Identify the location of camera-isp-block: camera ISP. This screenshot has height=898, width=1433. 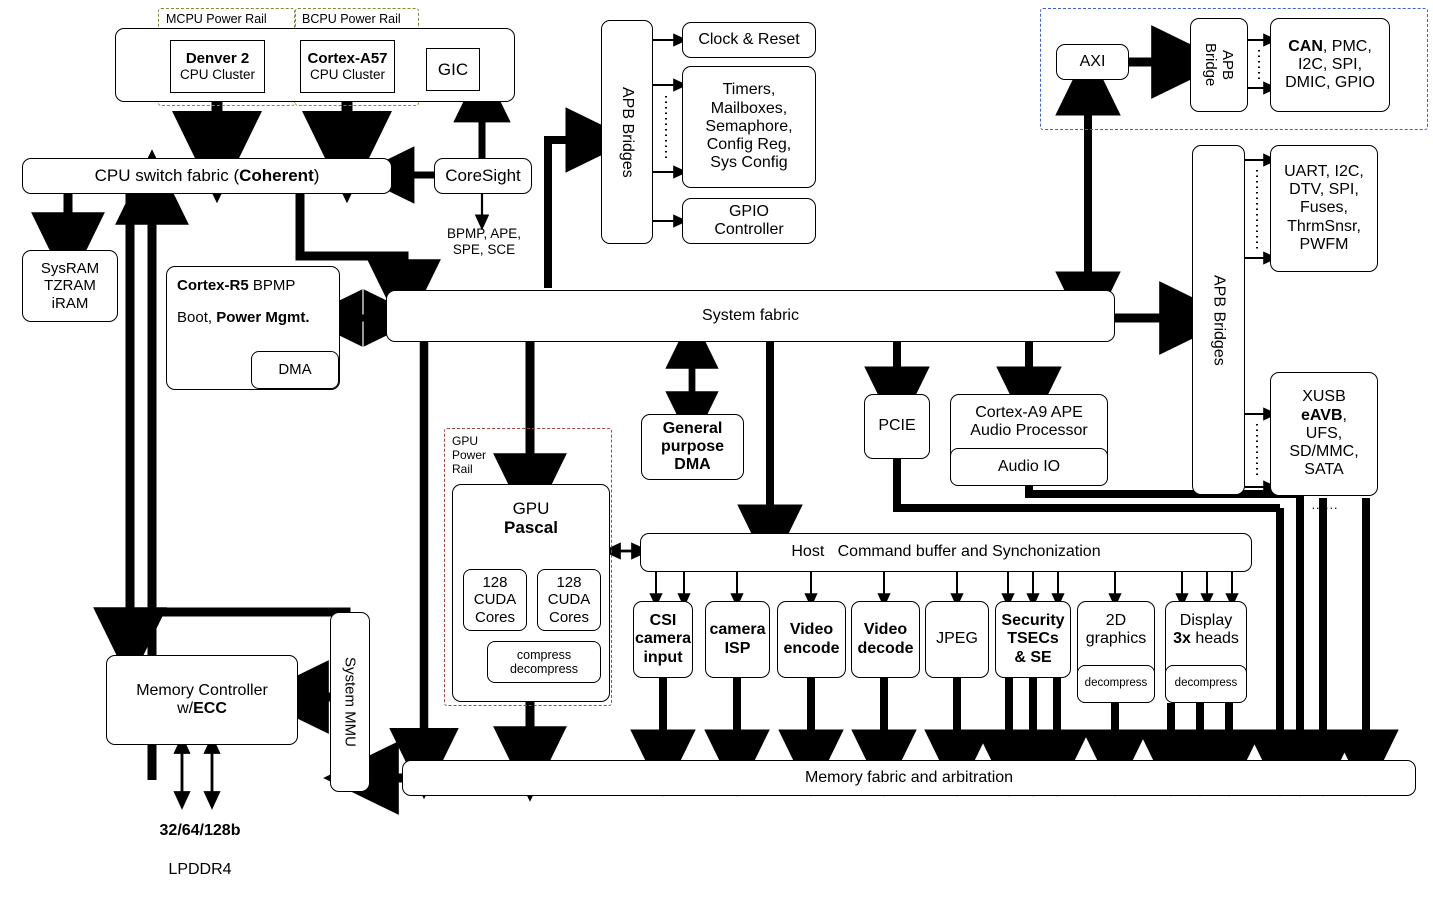
(737, 639).